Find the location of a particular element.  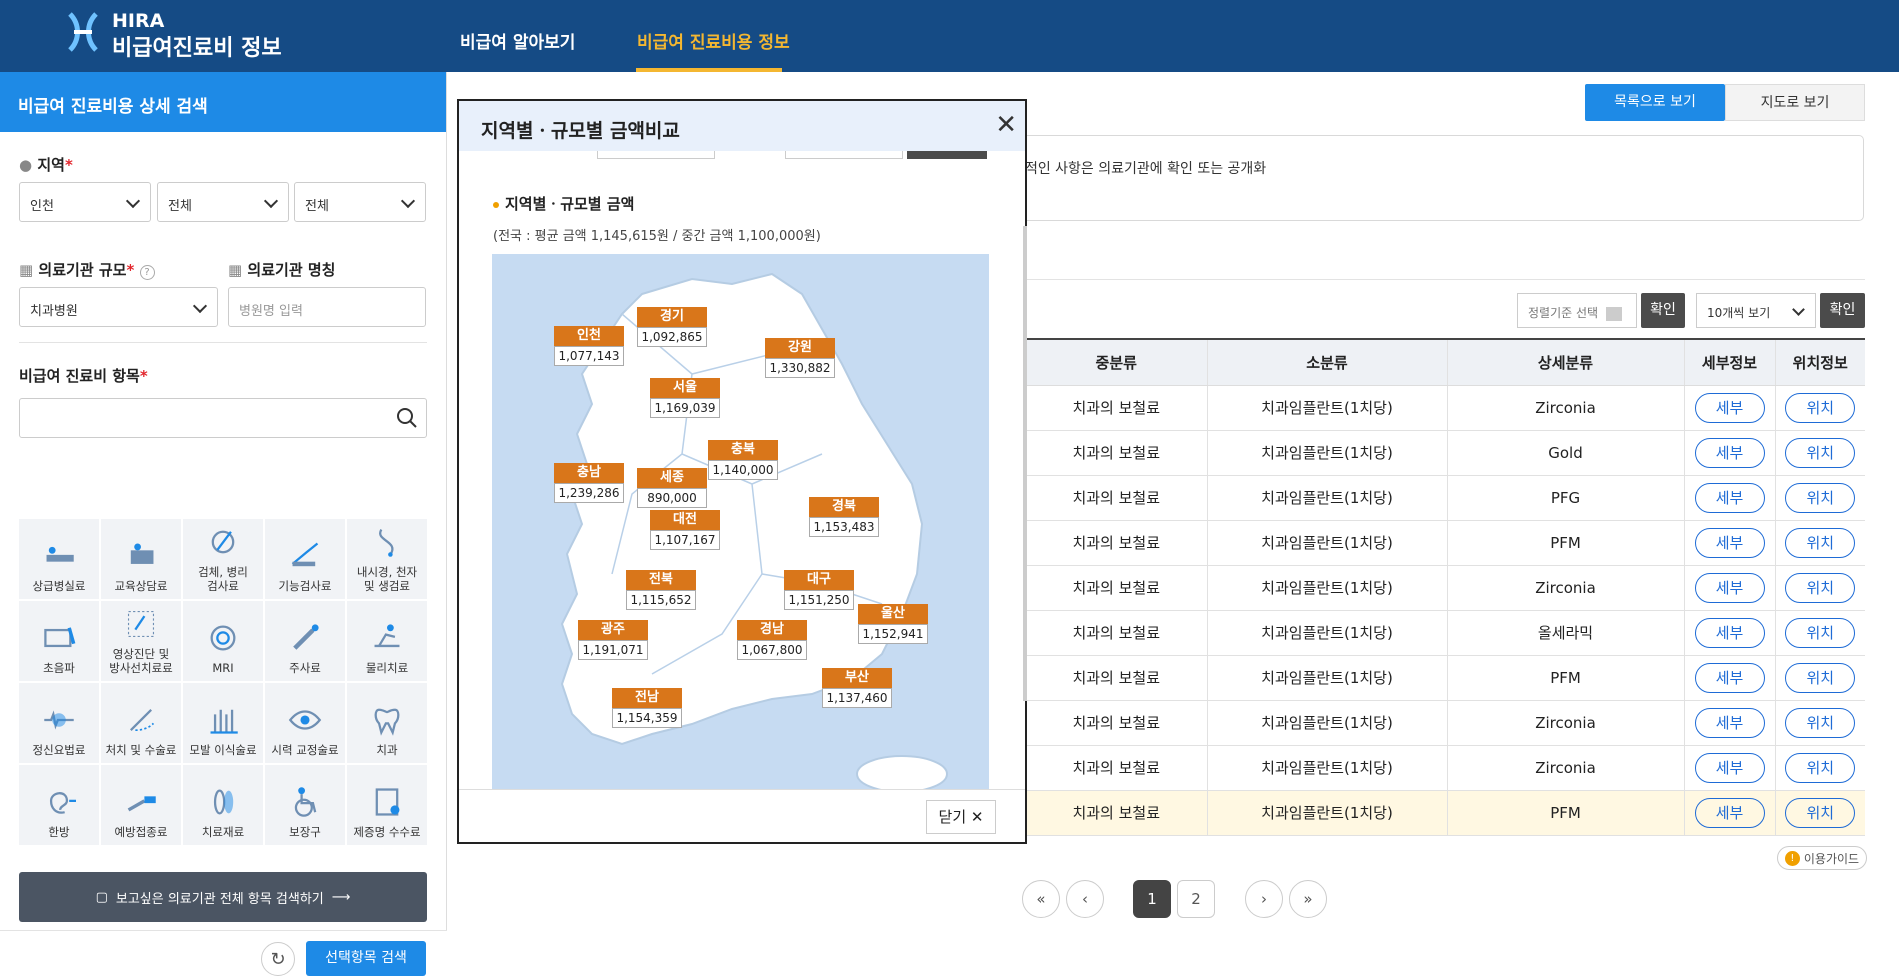

nav-item-learn: 비급여 알아보기 is located at coordinates (517, 40).